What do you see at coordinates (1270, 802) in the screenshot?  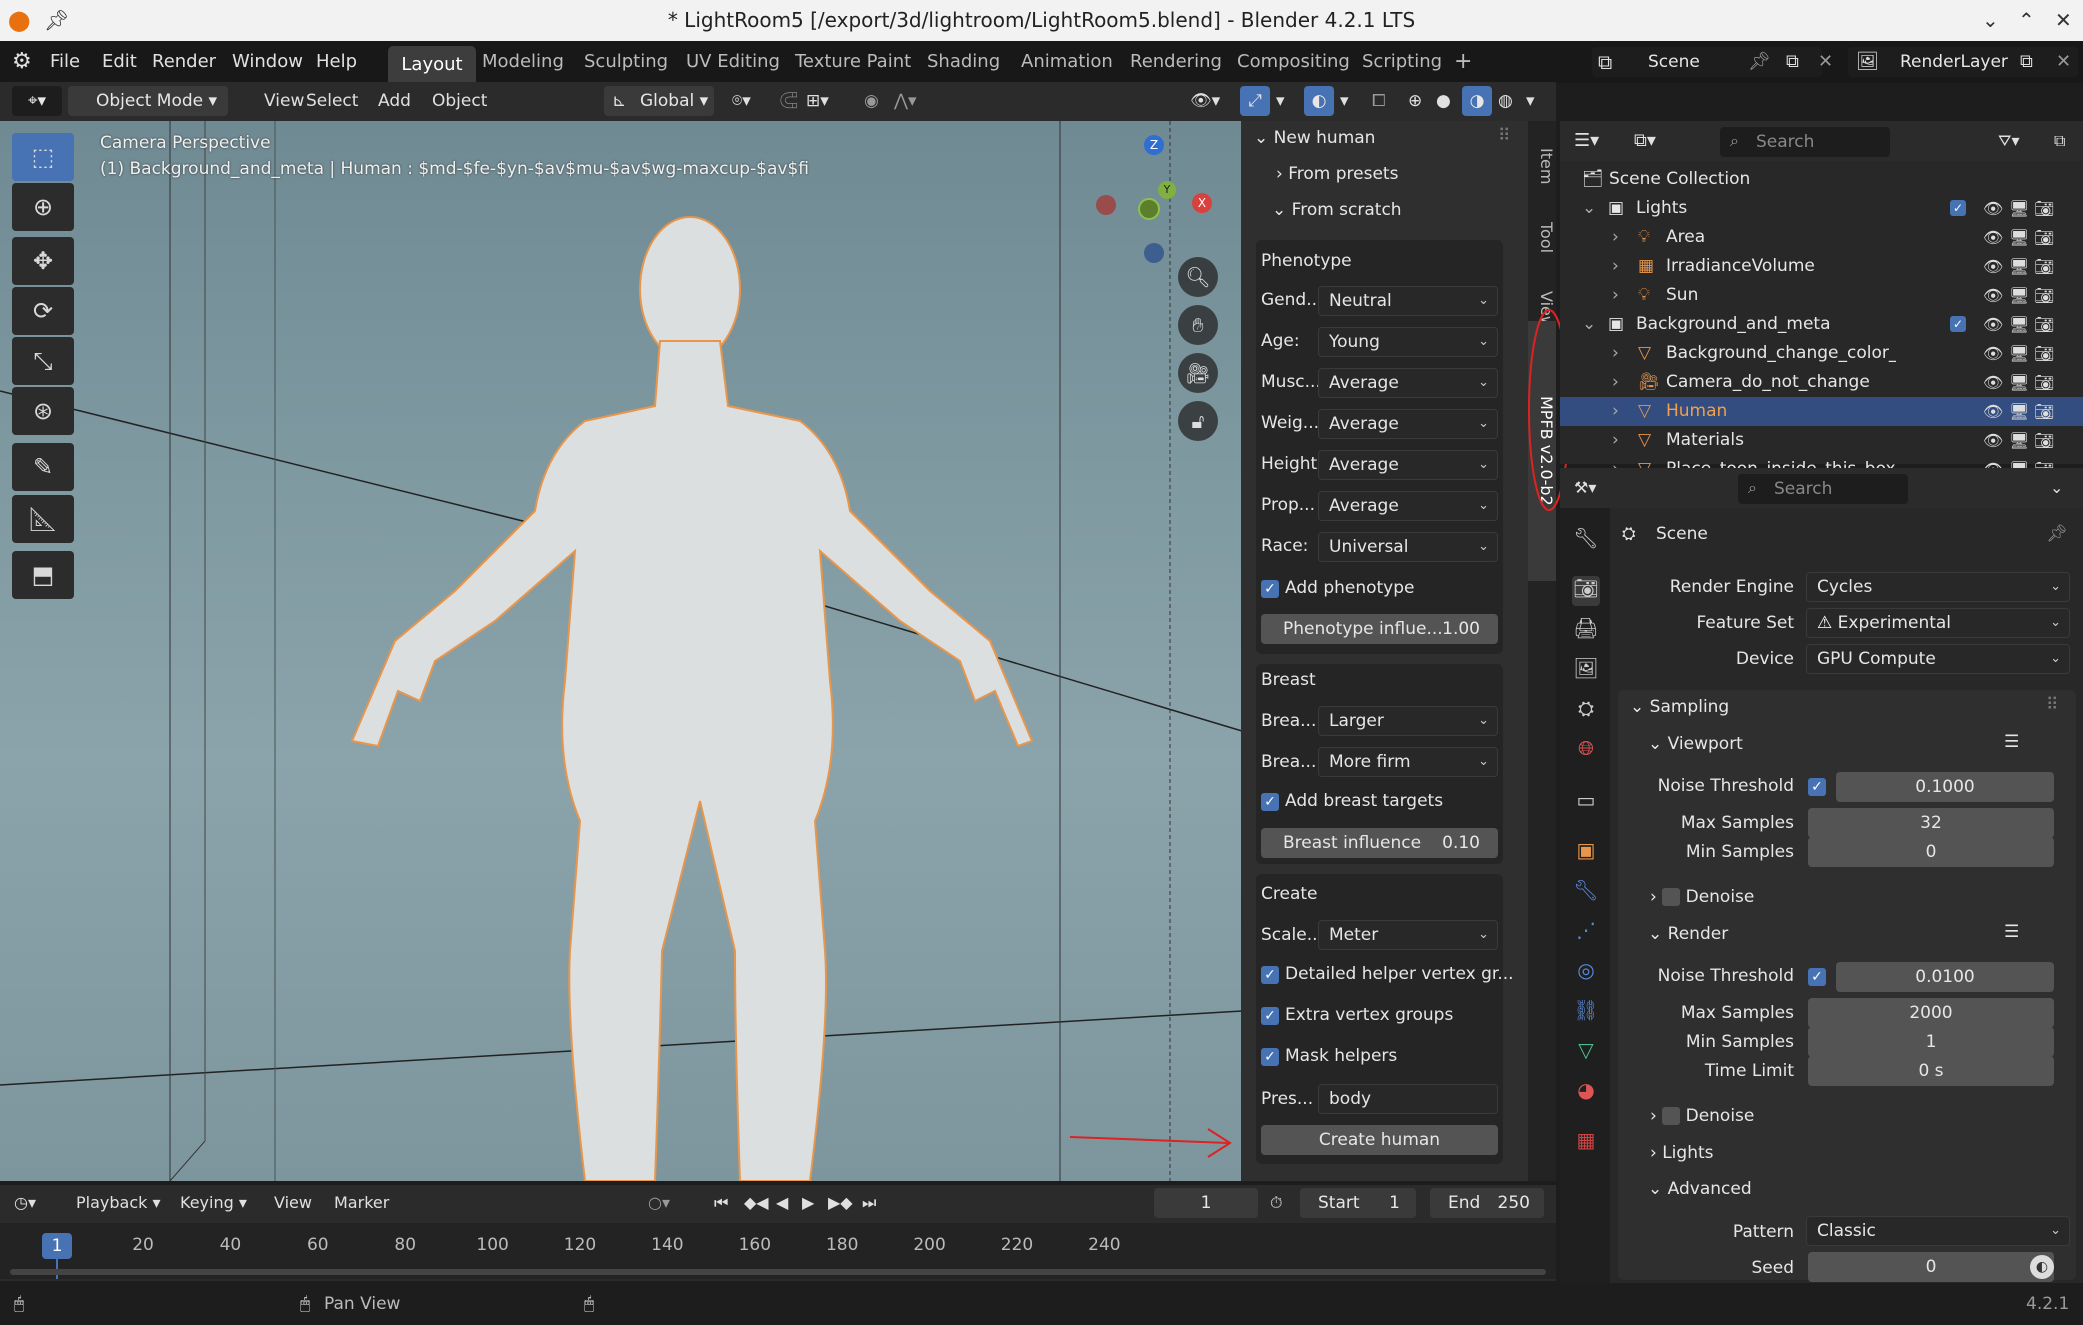 I see `add-breast-targets-checkbox: ✓` at bounding box center [1270, 802].